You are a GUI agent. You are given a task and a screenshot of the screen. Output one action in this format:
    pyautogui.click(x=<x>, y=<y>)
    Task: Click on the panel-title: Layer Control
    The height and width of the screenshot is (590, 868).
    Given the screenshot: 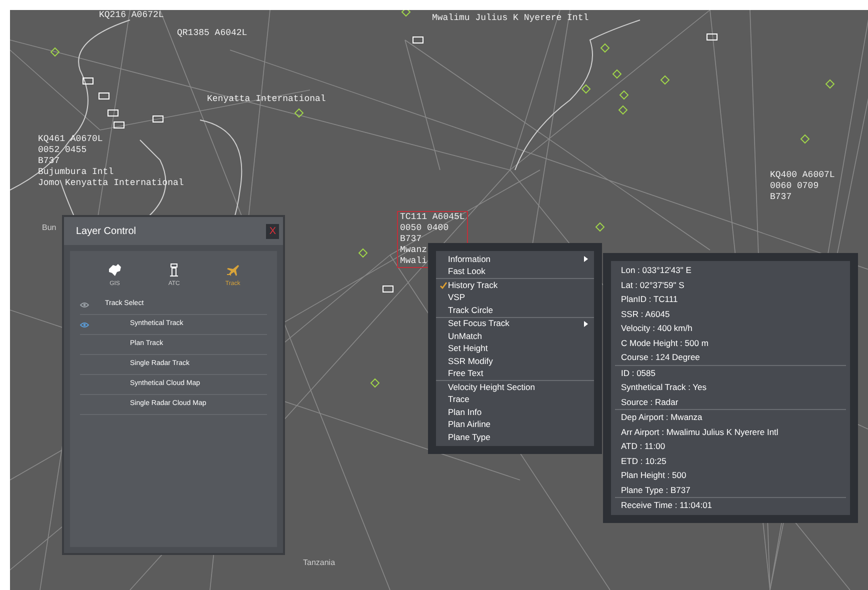 What is the action you would take?
    pyautogui.click(x=106, y=231)
    